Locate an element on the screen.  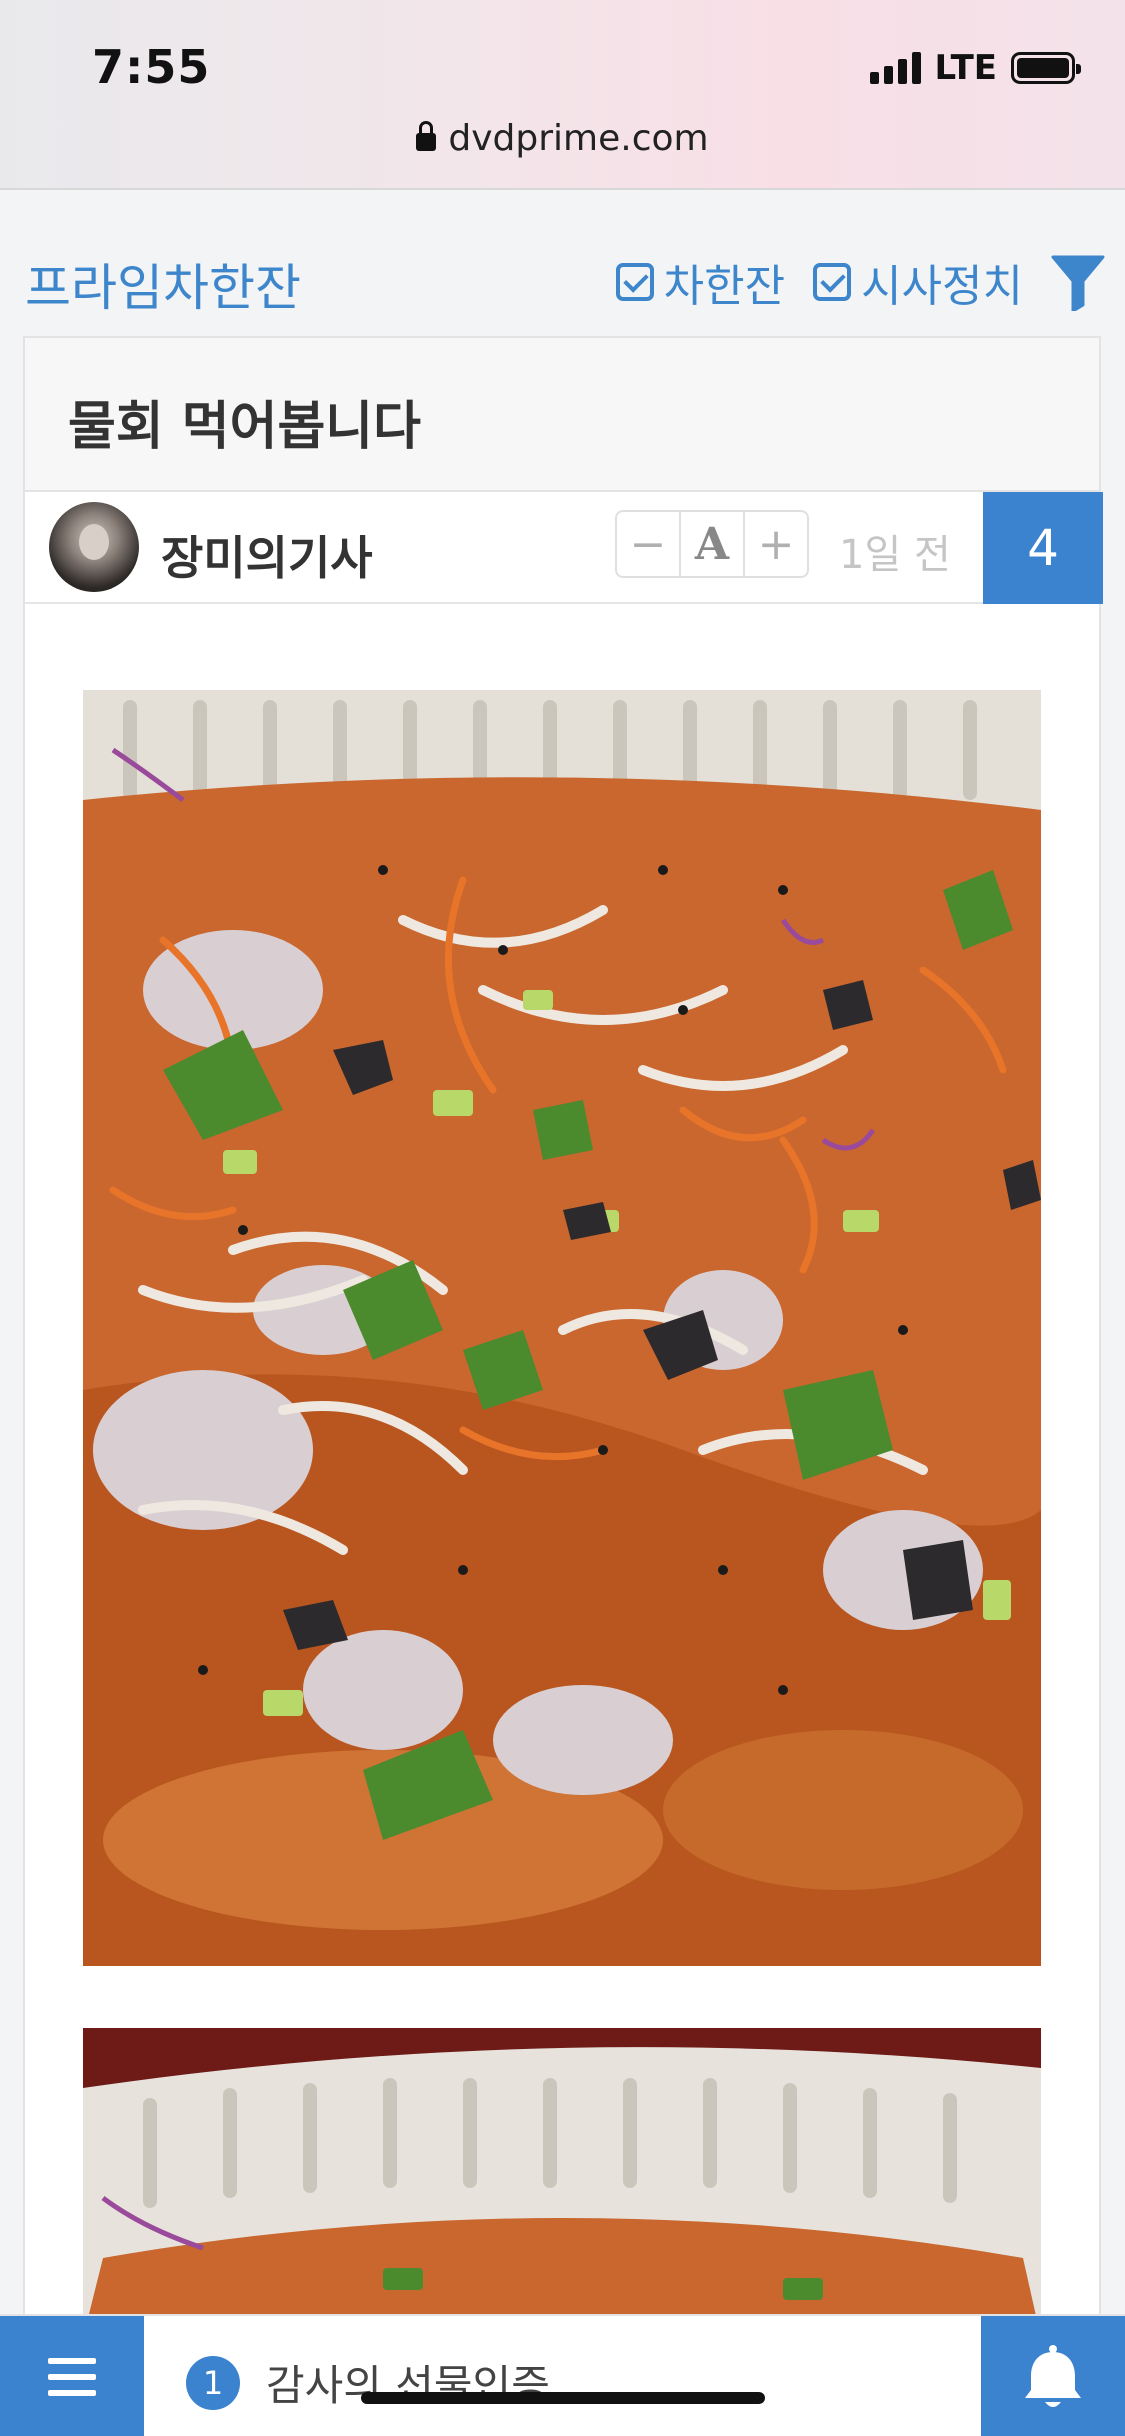
font-increase-button: + is located at coordinates (776, 544).